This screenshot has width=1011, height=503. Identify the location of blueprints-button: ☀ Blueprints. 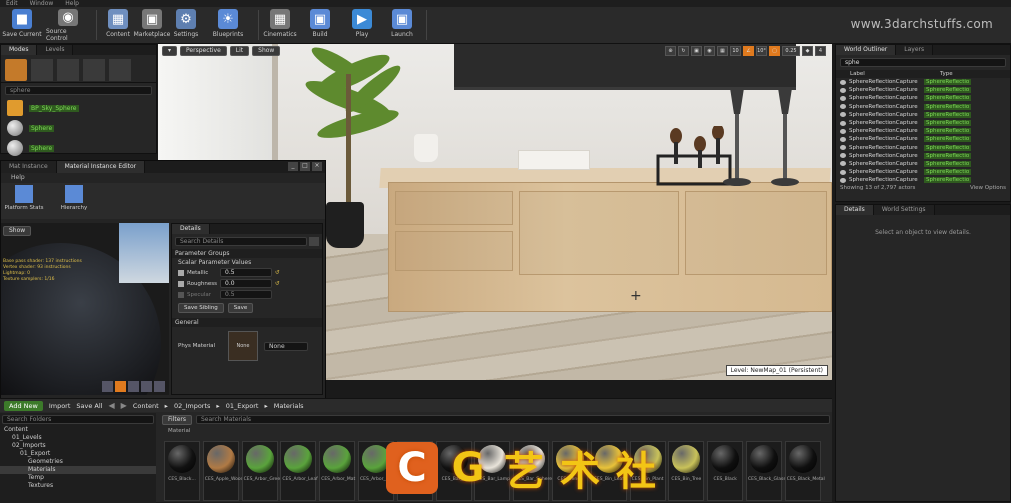
(228, 25).